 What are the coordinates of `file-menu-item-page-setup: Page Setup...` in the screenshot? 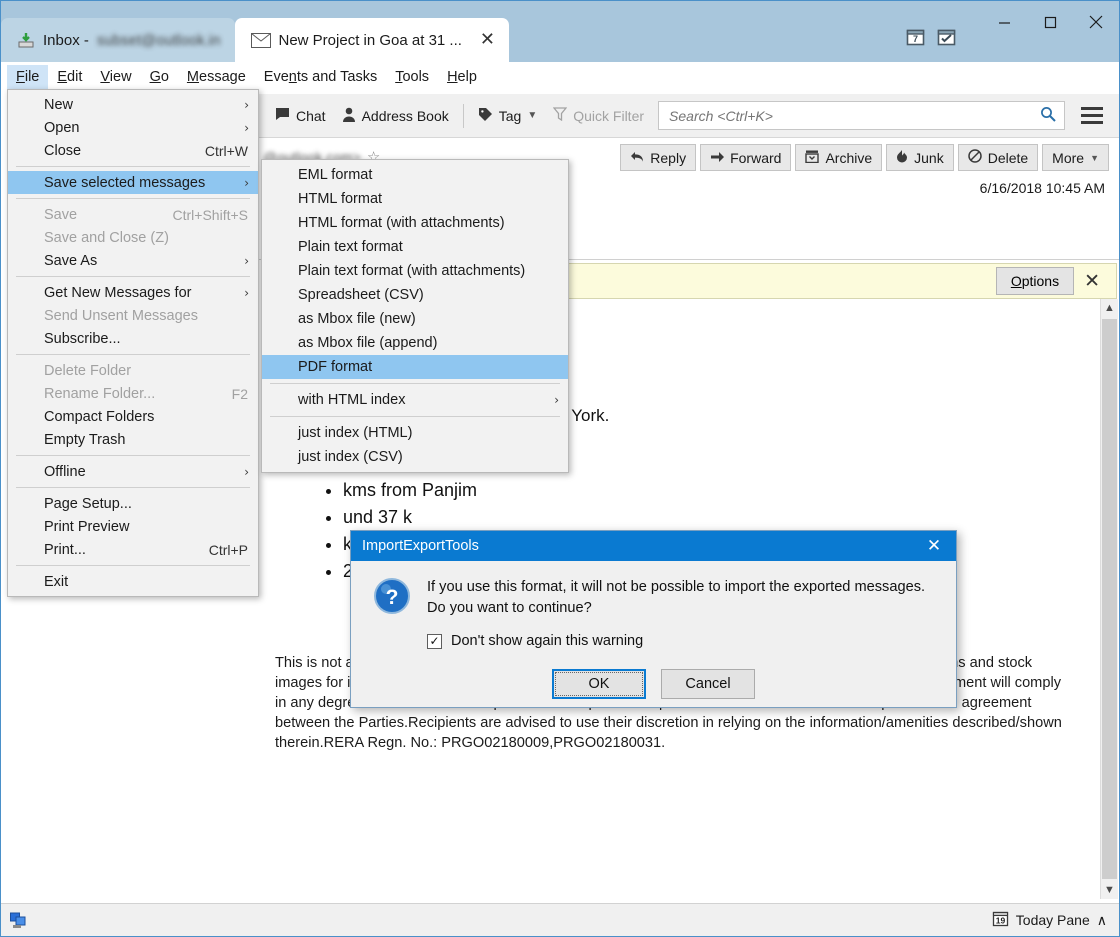 It's located at (133, 503).